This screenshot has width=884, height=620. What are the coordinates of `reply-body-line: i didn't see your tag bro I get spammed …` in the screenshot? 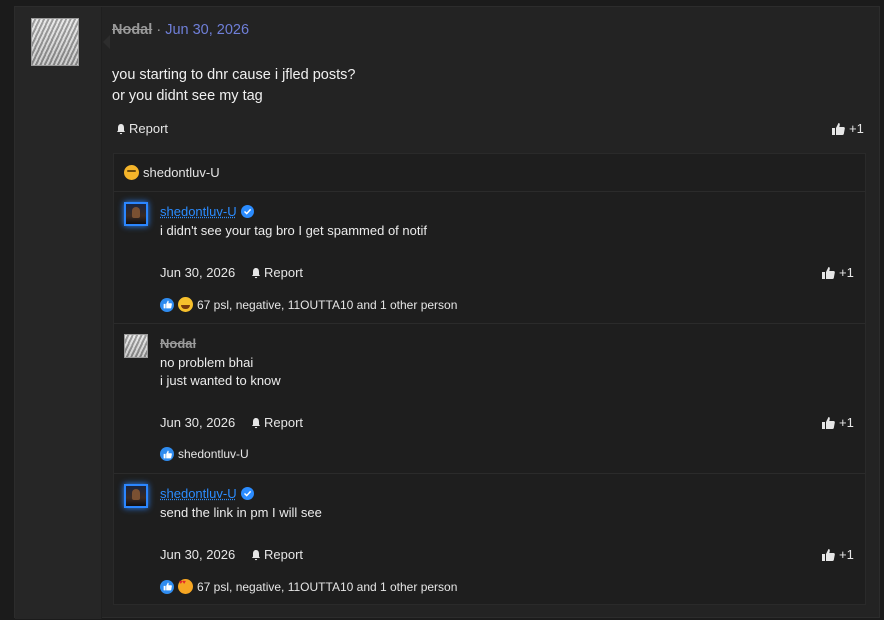 It's located at (293, 230).